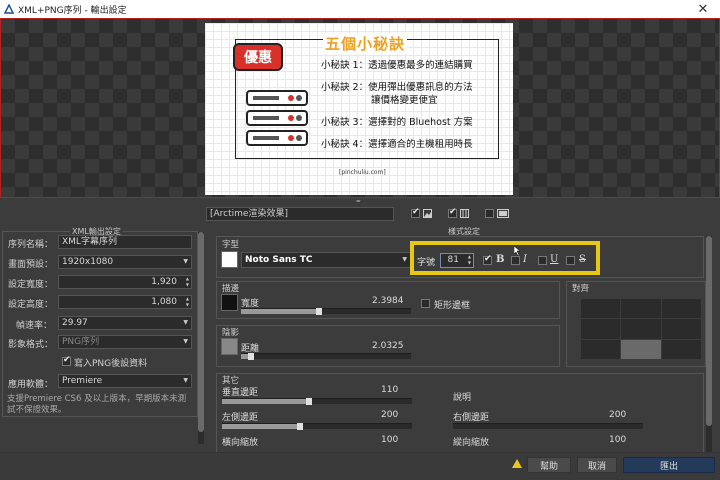 The height and width of the screenshot is (480, 720). What do you see at coordinates (548, 426) in the screenshot?
I see `right-margin-slider` at bounding box center [548, 426].